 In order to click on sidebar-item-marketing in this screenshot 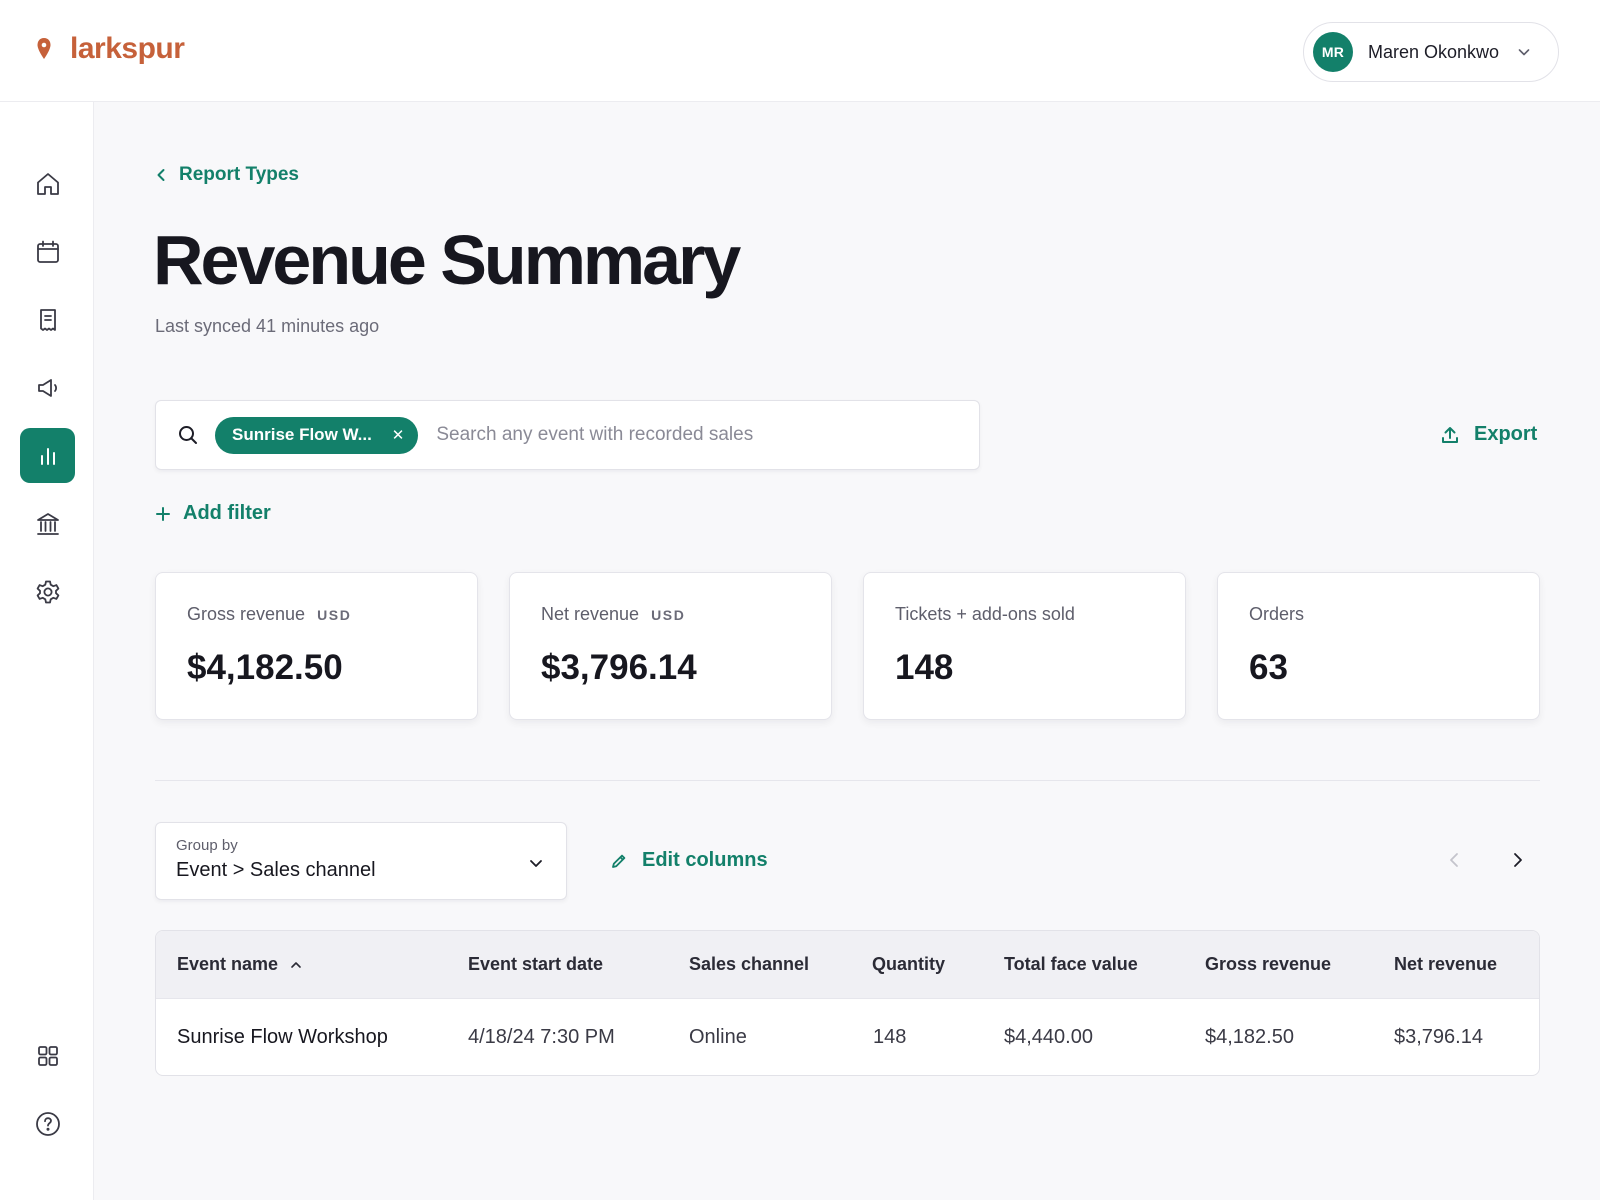, I will do `click(47, 387)`.